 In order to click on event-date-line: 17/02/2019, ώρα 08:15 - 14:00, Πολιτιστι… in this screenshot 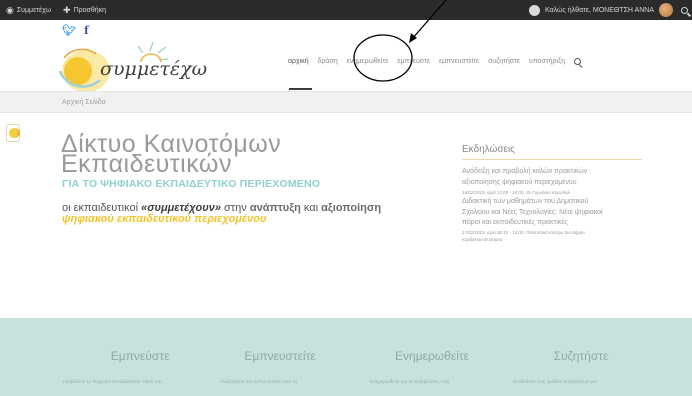, I will do `click(523, 232)`.